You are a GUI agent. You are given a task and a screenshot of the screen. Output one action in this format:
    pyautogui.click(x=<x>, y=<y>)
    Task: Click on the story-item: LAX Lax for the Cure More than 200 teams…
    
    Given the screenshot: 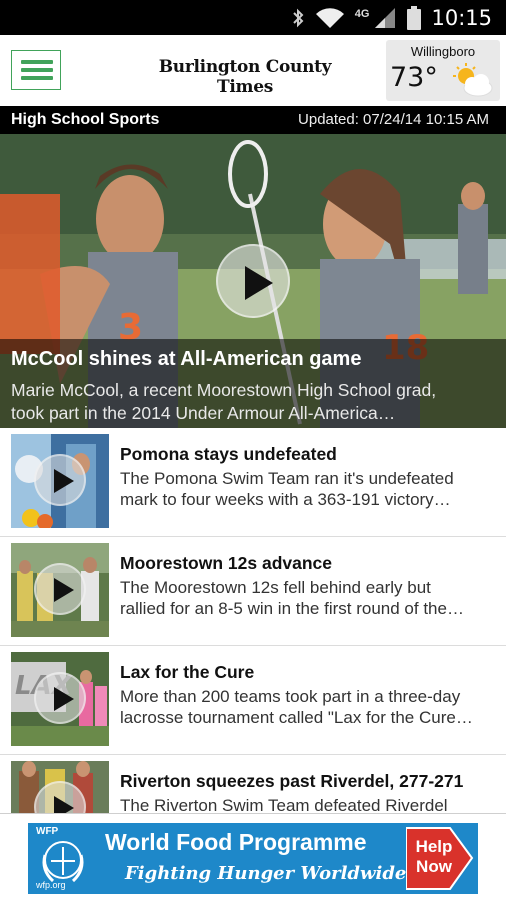 What is the action you would take?
    pyautogui.click(x=253, y=700)
    